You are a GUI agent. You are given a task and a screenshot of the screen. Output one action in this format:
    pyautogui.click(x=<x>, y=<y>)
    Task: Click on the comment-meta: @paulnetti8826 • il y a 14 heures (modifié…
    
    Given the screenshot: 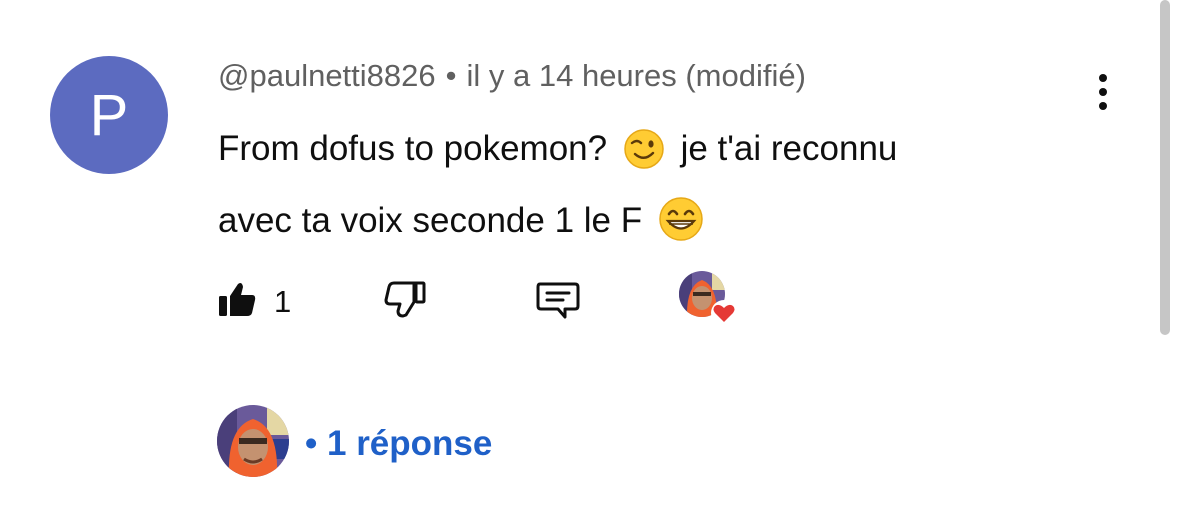 What is the action you would take?
    pyautogui.click(x=512, y=76)
    